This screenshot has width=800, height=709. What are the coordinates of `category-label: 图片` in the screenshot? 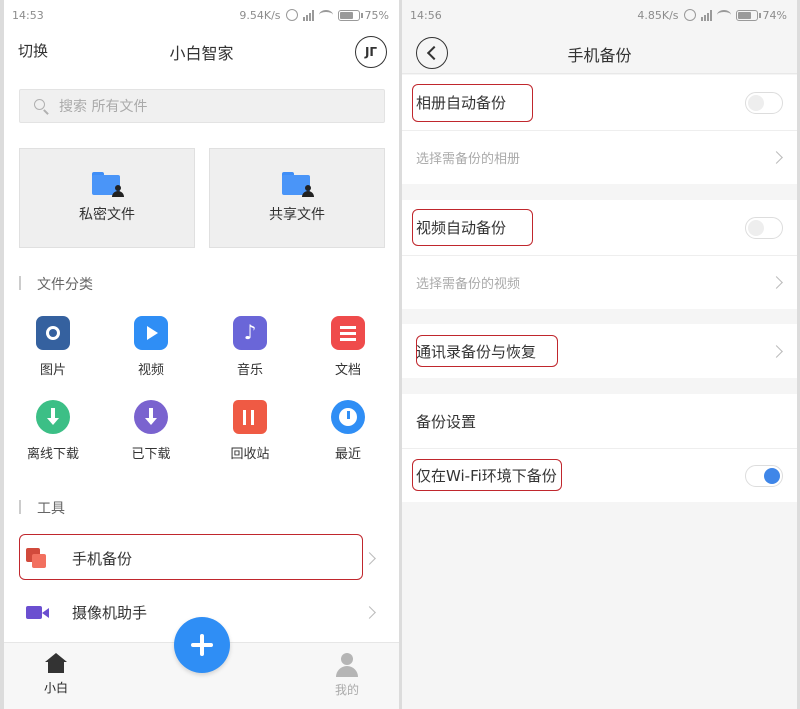 It's located at (52, 370).